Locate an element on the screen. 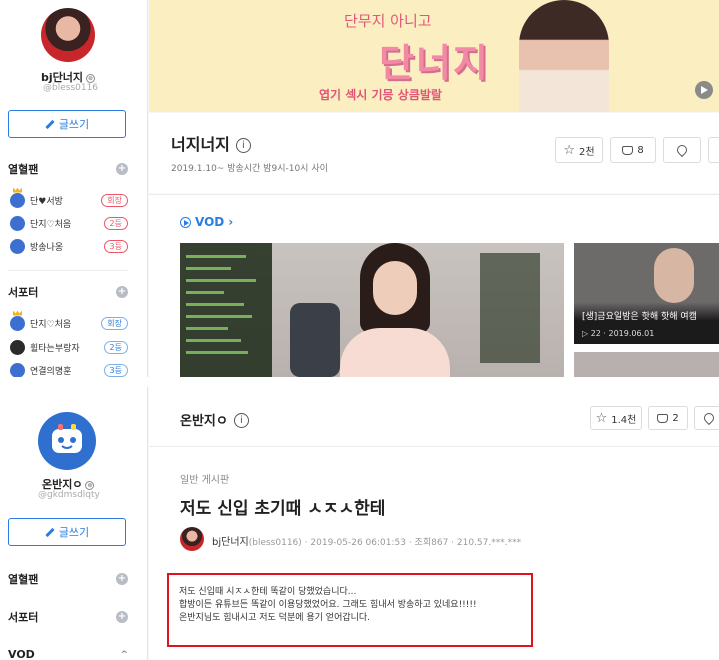  cup-icon is located at coordinates (628, 150).